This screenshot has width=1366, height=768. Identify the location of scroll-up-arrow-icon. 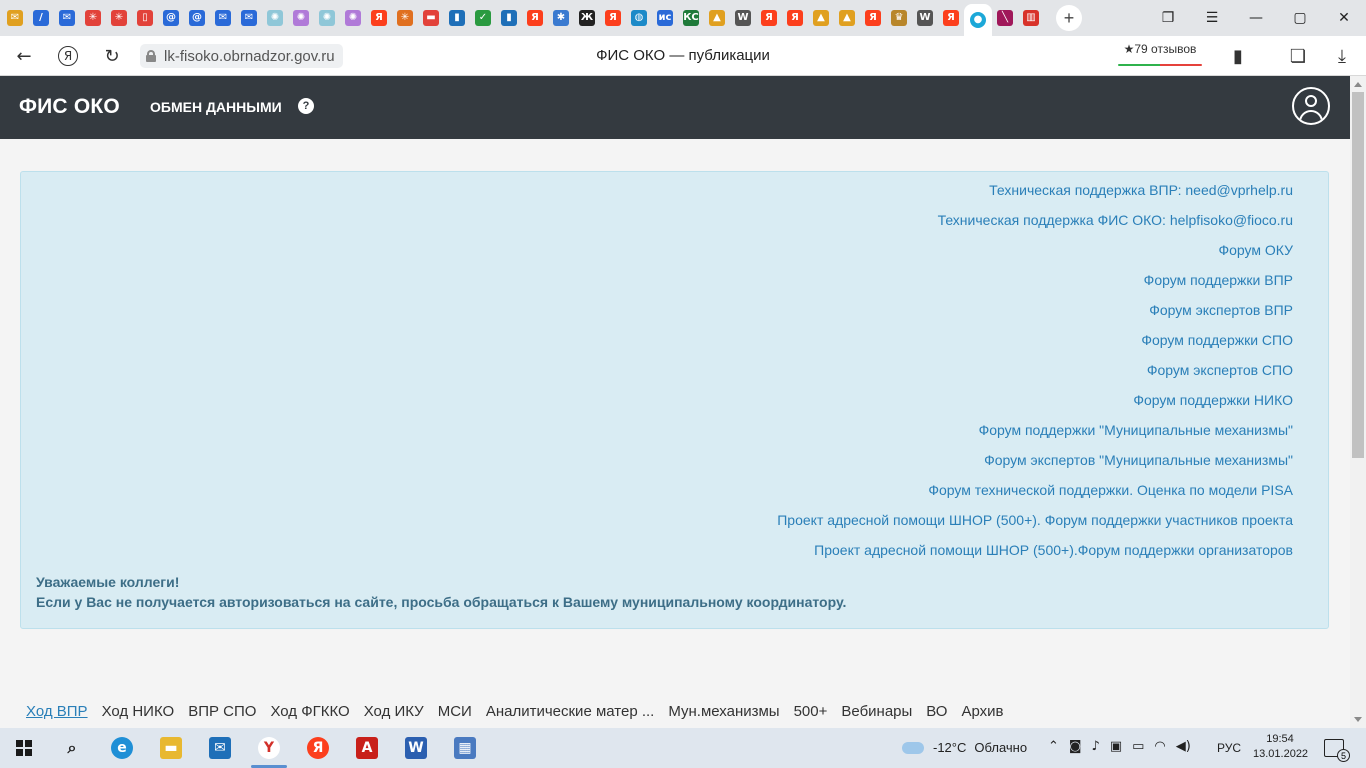
(1358, 84).